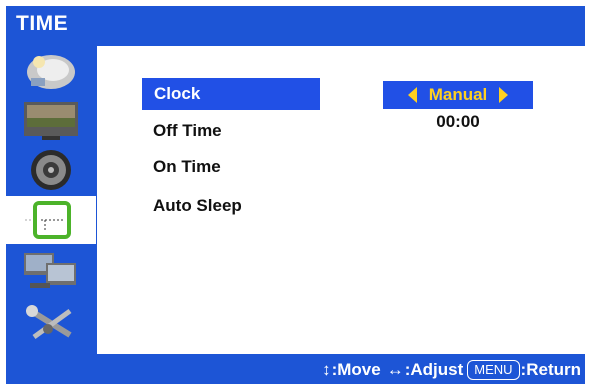  I want to click on sidebar-item-screen, so click(51, 120).